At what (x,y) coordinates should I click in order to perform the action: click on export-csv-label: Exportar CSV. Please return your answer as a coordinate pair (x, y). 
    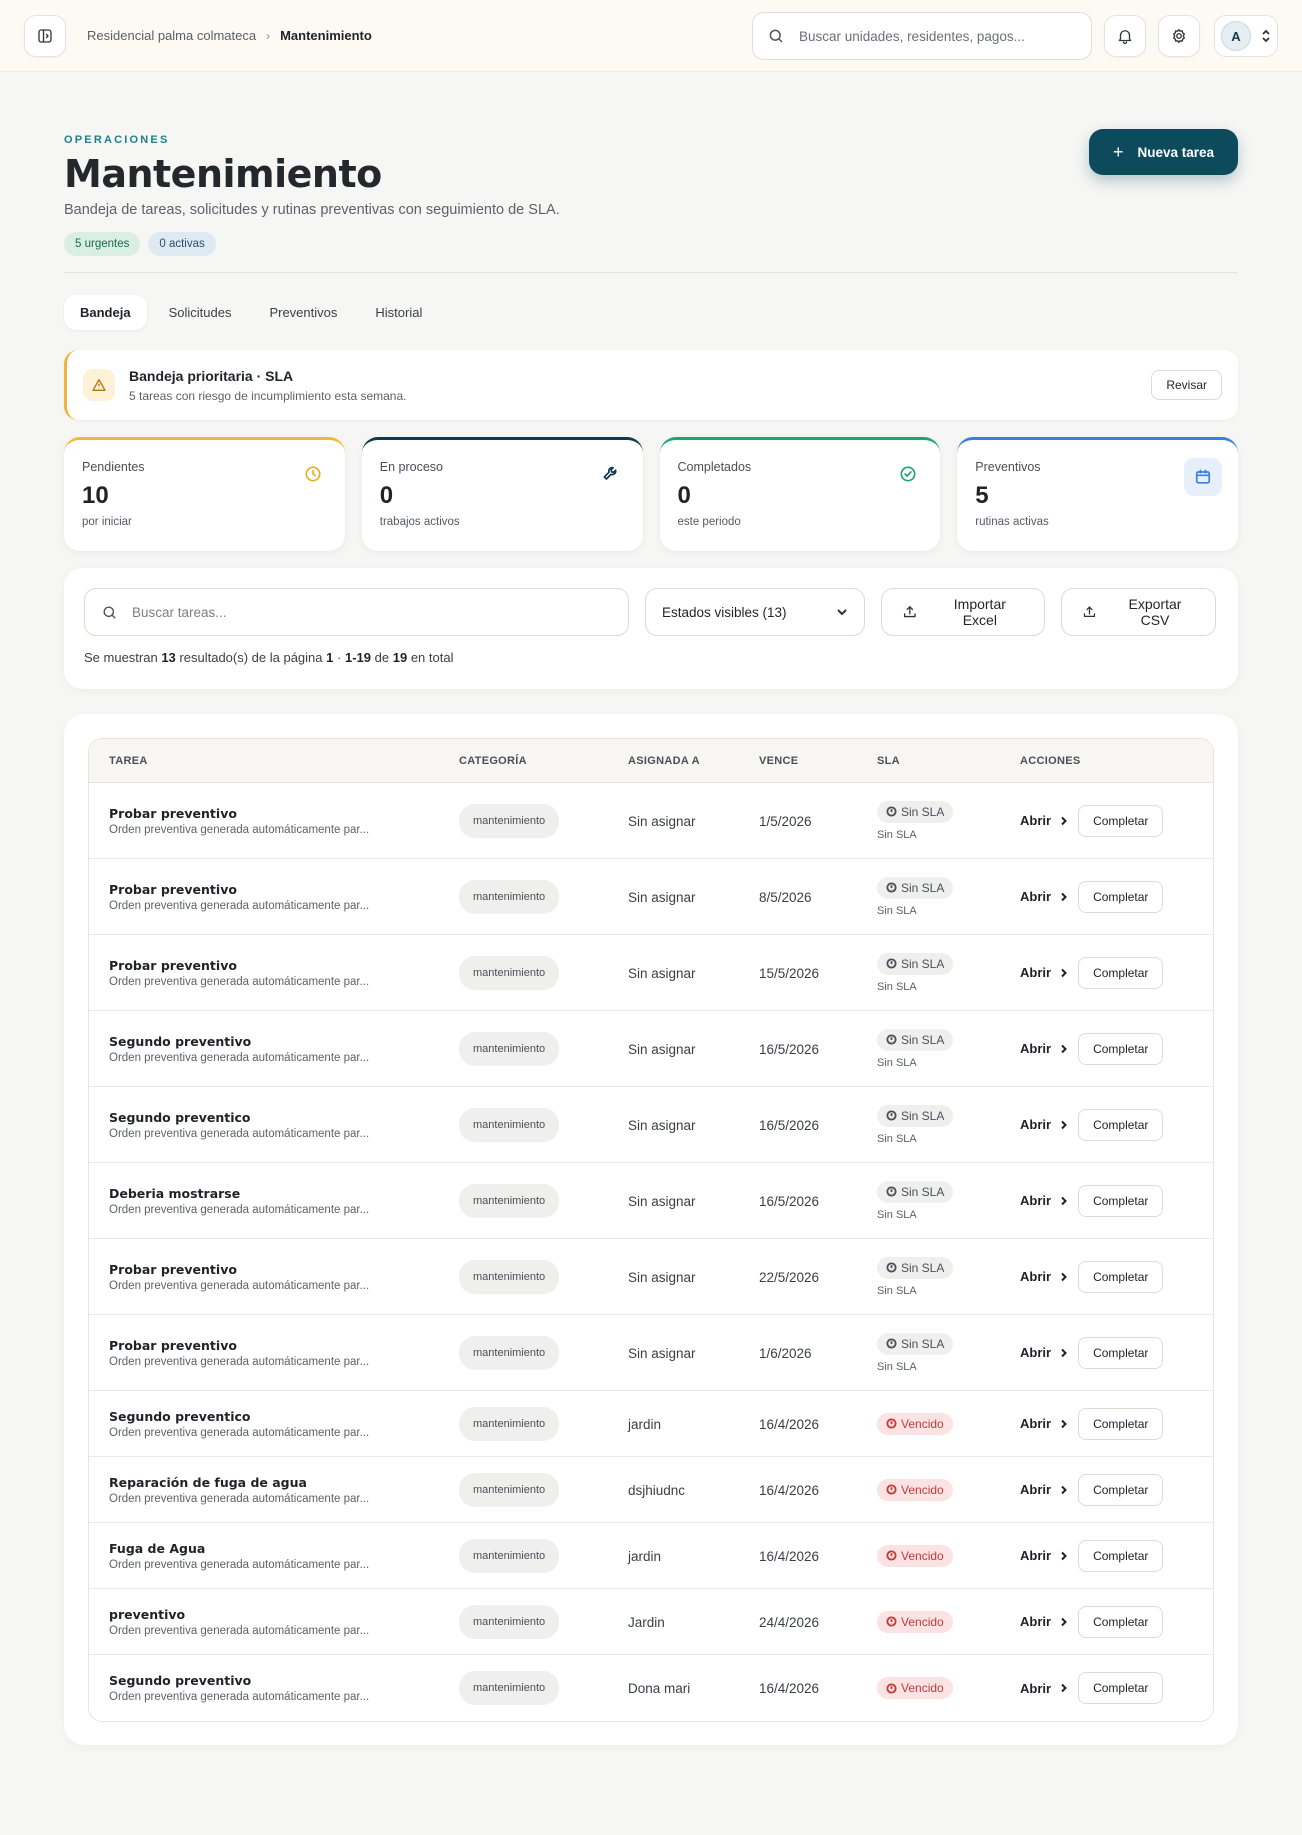
    Looking at the image, I should click on (1155, 612).